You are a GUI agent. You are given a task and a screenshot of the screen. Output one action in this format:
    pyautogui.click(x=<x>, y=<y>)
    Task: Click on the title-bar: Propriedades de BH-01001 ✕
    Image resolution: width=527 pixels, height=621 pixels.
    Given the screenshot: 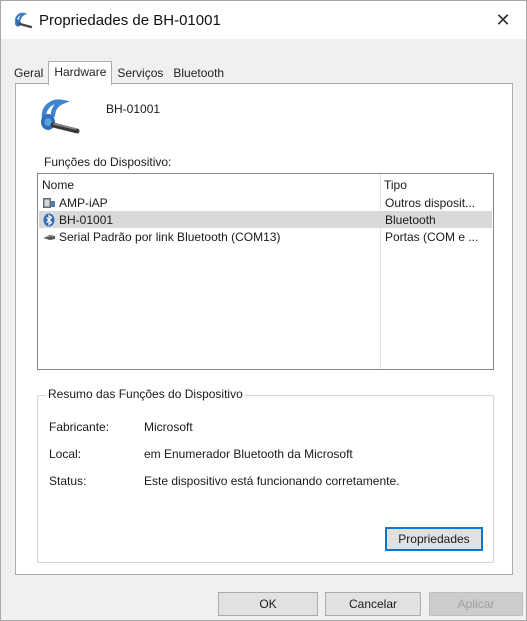 What is the action you would take?
    pyautogui.click(x=263, y=20)
    